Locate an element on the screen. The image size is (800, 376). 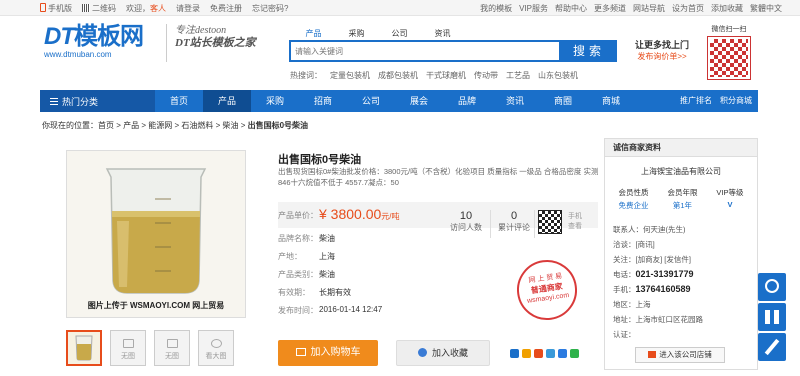
register-link: 免费注册 is located at coordinates (226, 8).